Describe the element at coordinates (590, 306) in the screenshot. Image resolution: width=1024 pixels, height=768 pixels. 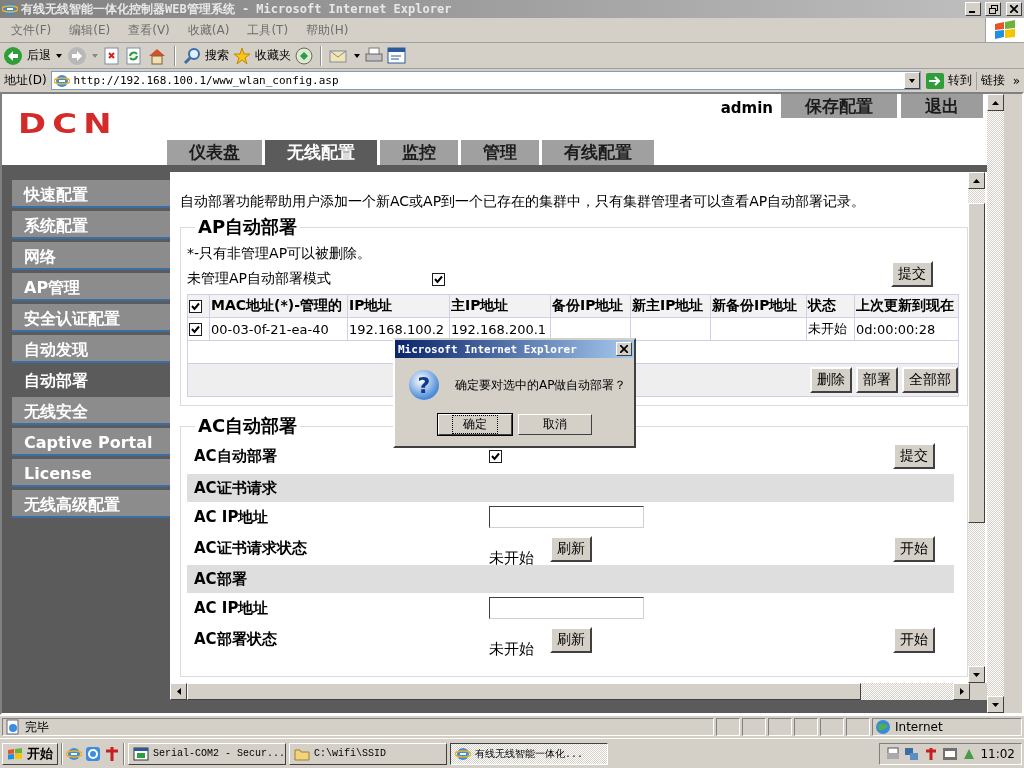
I see `column-header: 备份IP地址` at that location.